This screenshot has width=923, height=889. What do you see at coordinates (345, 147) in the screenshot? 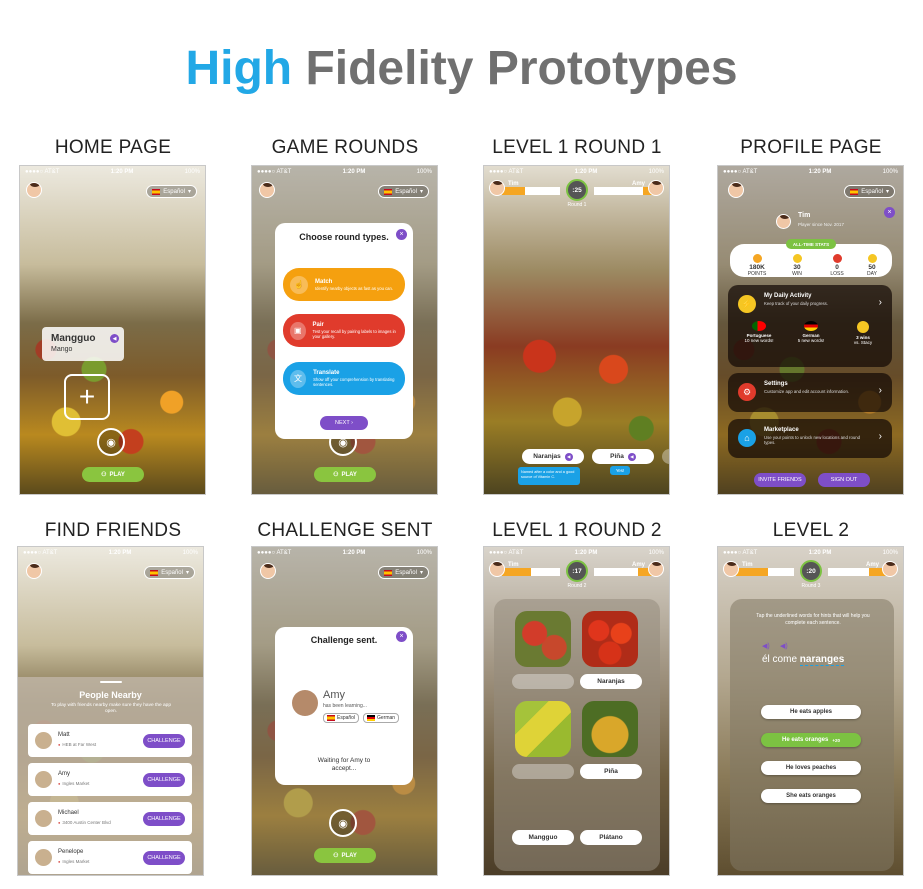
I see `label-game-rounds: GAME ROUNDS` at bounding box center [345, 147].